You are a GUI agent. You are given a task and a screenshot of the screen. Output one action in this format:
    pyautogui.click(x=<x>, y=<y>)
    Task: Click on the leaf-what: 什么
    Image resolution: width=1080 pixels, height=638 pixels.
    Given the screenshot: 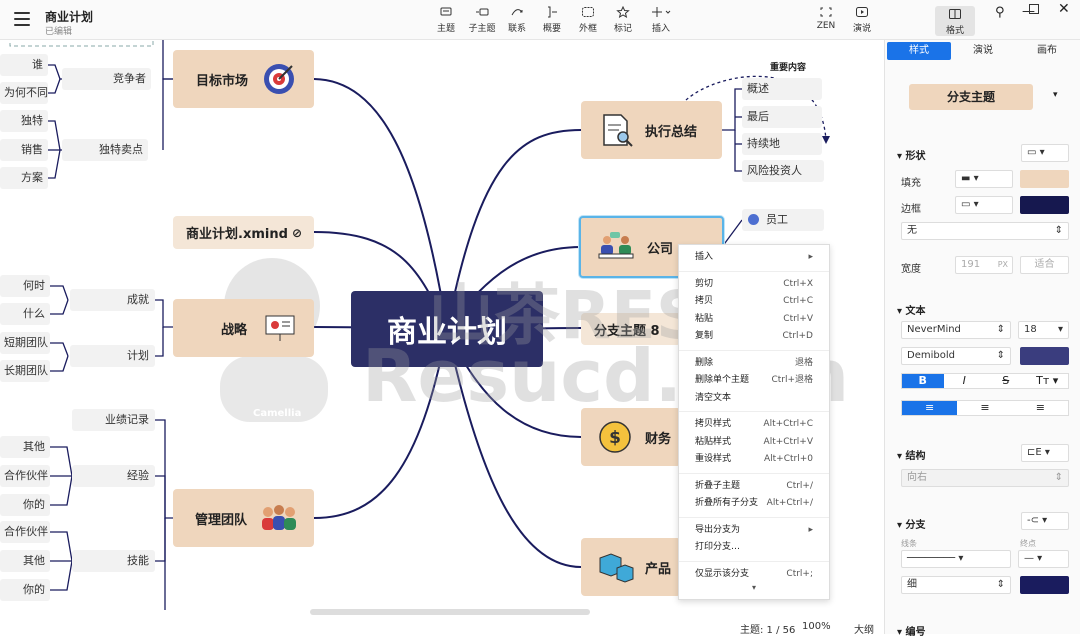 What is the action you would take?
    pyautogui.click(x=25, y=314)
    